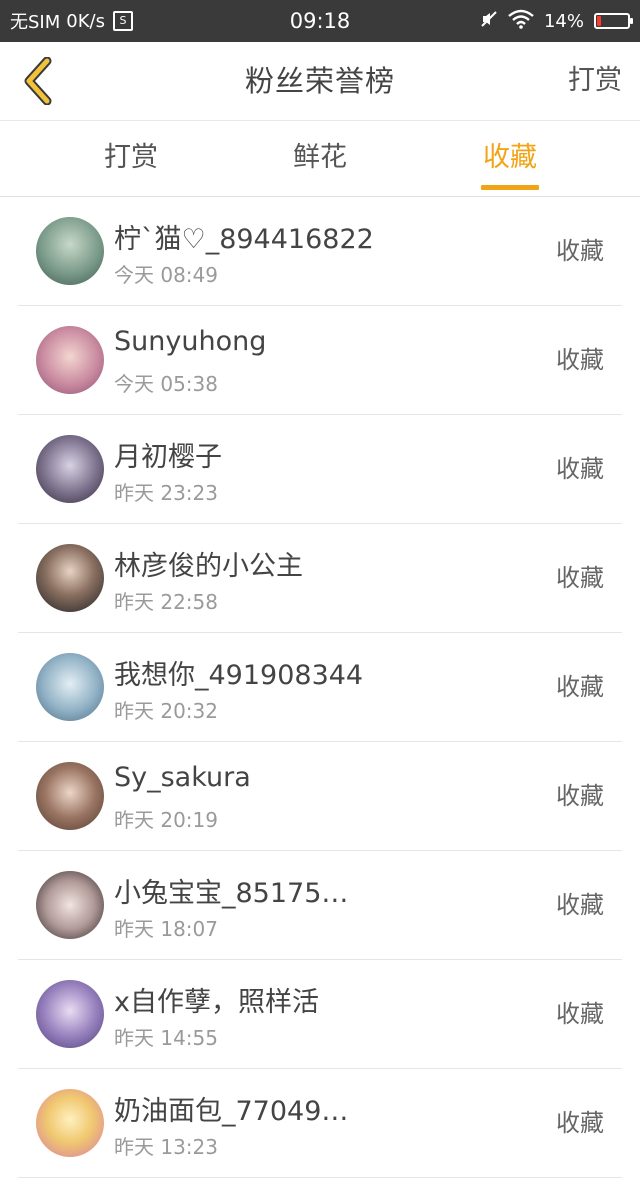 This screenshot has height=1178, width=640. I want to click on list-item: 林彦俊的小公主 昨天 22:58 收藏, so click(320, 578).